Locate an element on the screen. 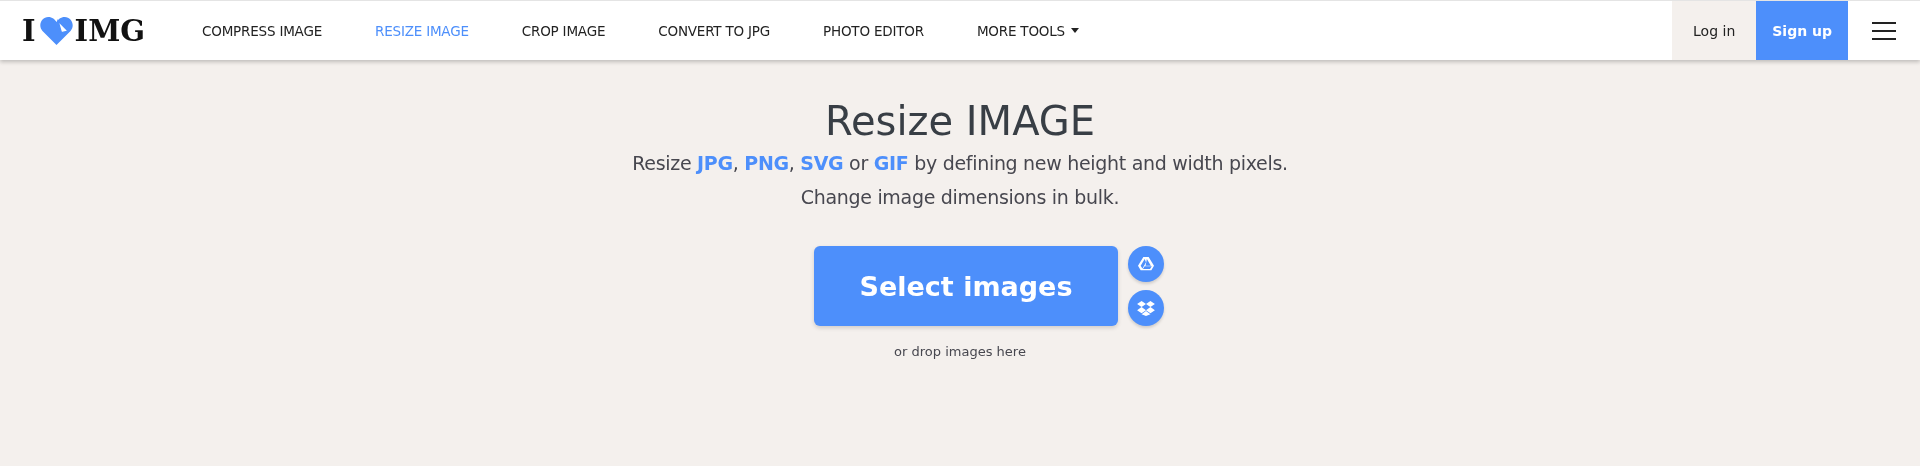  subtitle-text: Resize JPG, PNG, SVG or GIF by defining new height and width pixels. is located at coordinates (960, 163).